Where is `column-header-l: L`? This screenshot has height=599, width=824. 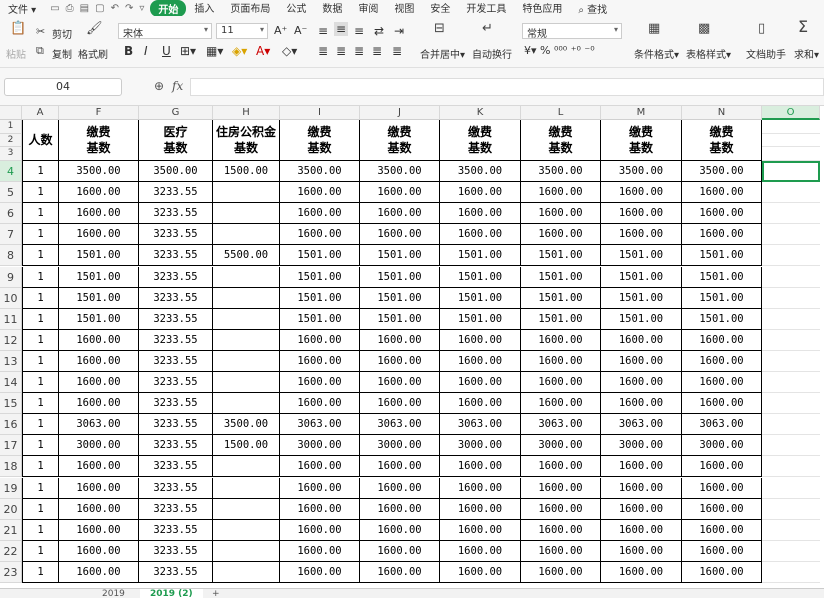 column-header-l: L is located at coordinates (561, 113).